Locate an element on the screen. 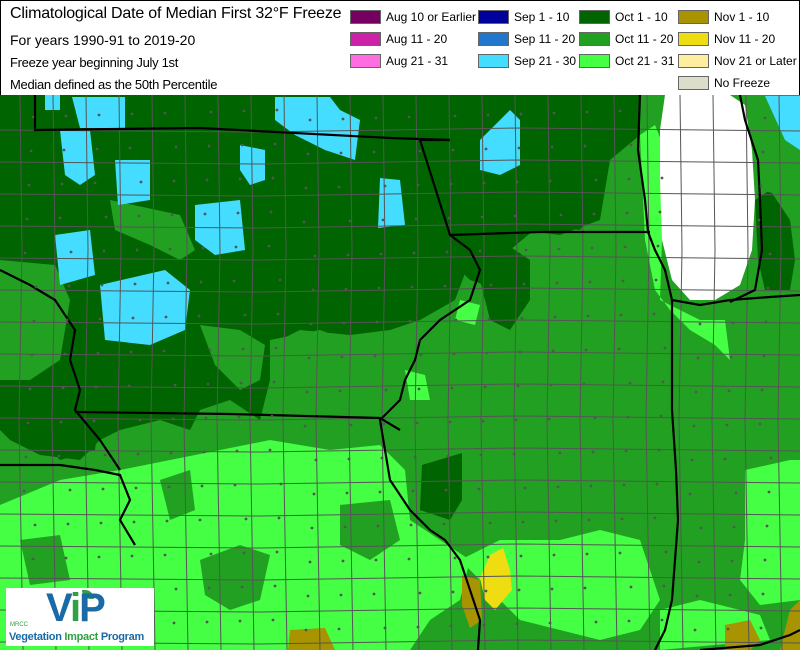  legend-label: Oct 1 - 10 is located at coordinates (641, 16).